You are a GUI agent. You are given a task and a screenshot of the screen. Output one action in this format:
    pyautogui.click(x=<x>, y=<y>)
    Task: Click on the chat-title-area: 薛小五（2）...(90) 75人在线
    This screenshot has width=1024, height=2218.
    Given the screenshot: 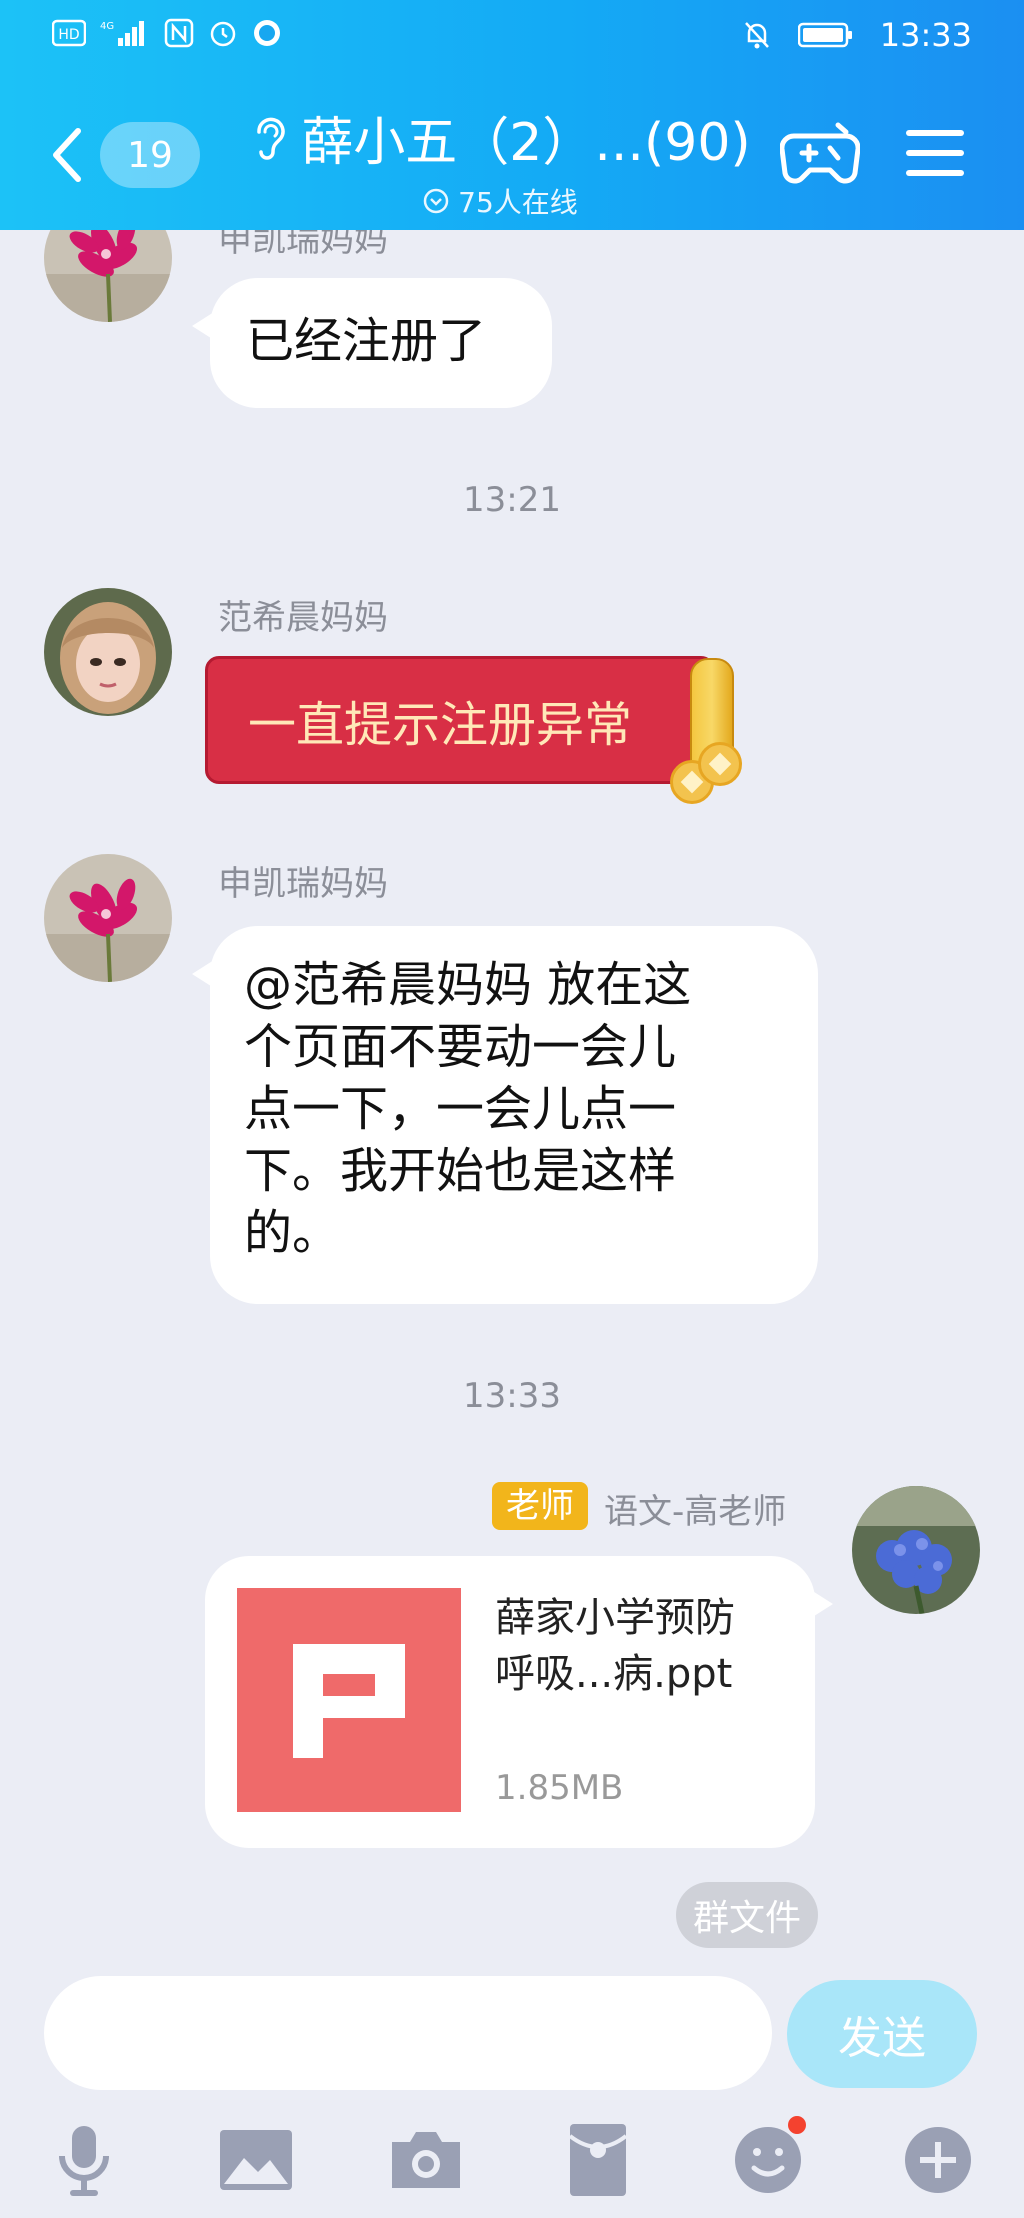 What is the action you would take?
    pyautogui.click(x=500, y=159)
    